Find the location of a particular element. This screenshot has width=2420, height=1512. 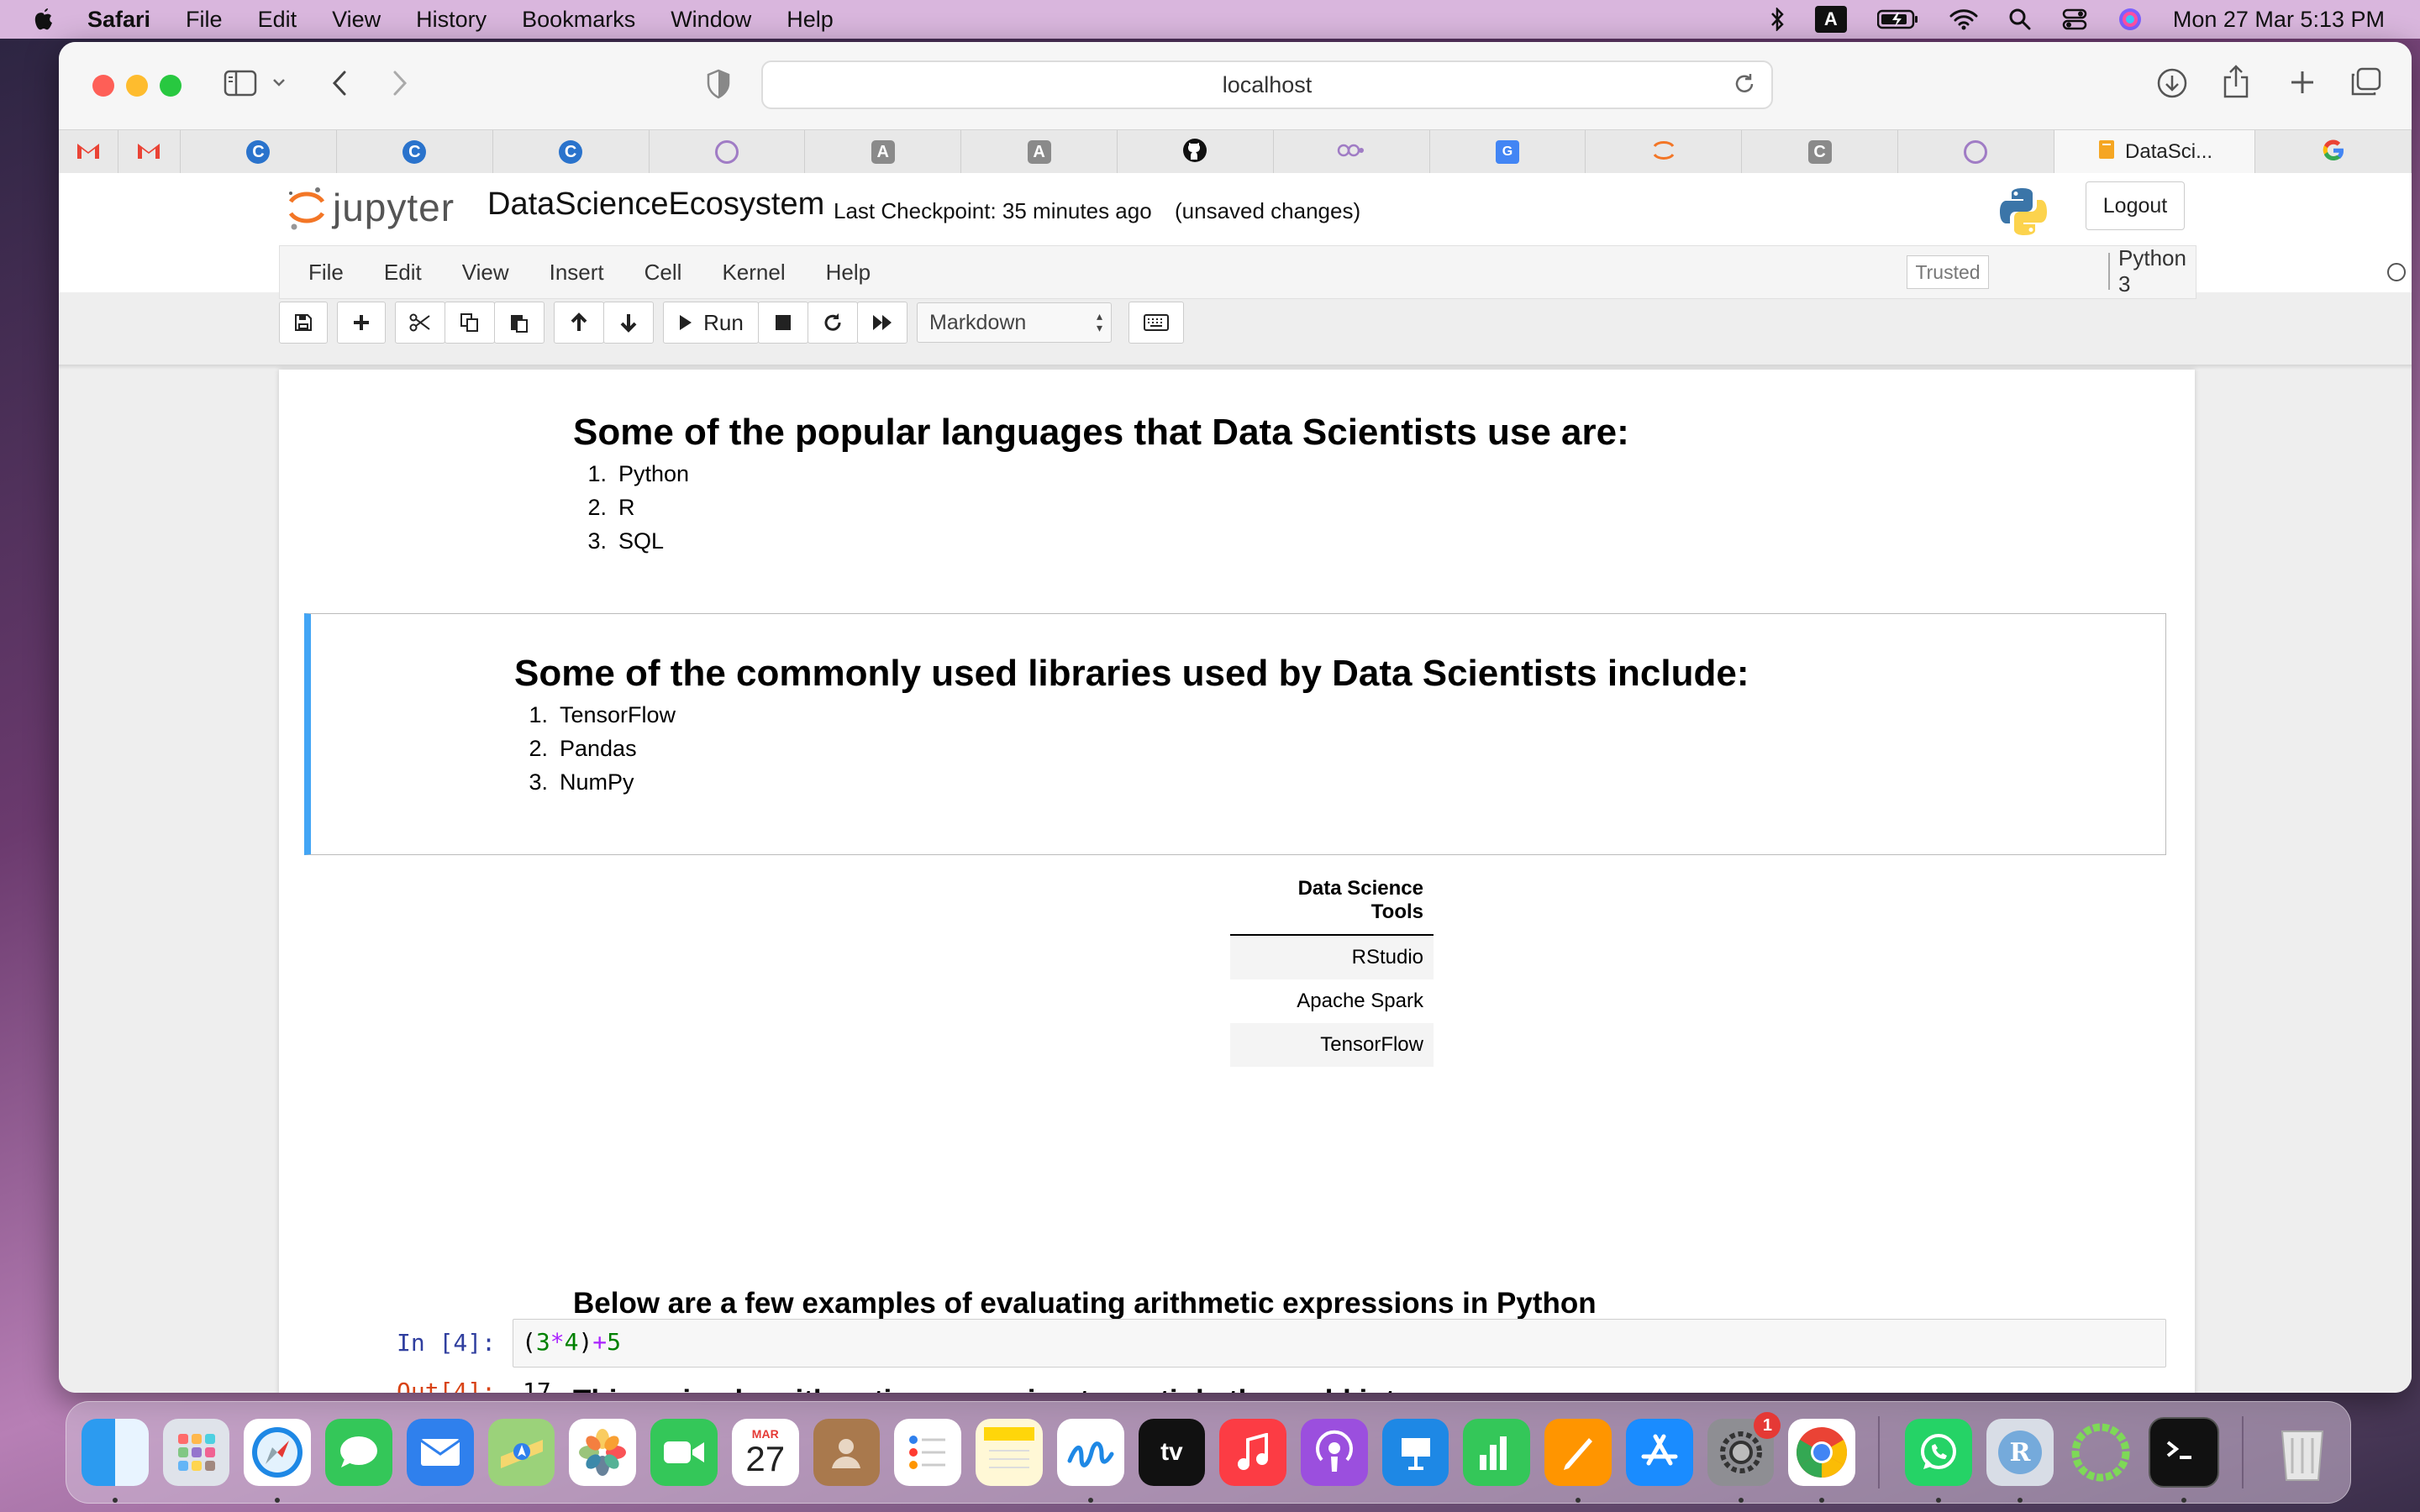

logout-button: Logout is located at coordinates (2135, 205).